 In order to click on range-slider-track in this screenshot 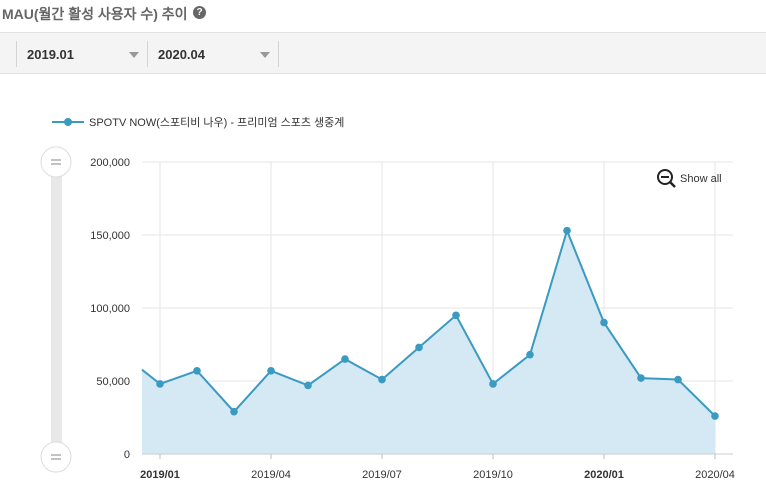, I will do `click(56, 311)`.